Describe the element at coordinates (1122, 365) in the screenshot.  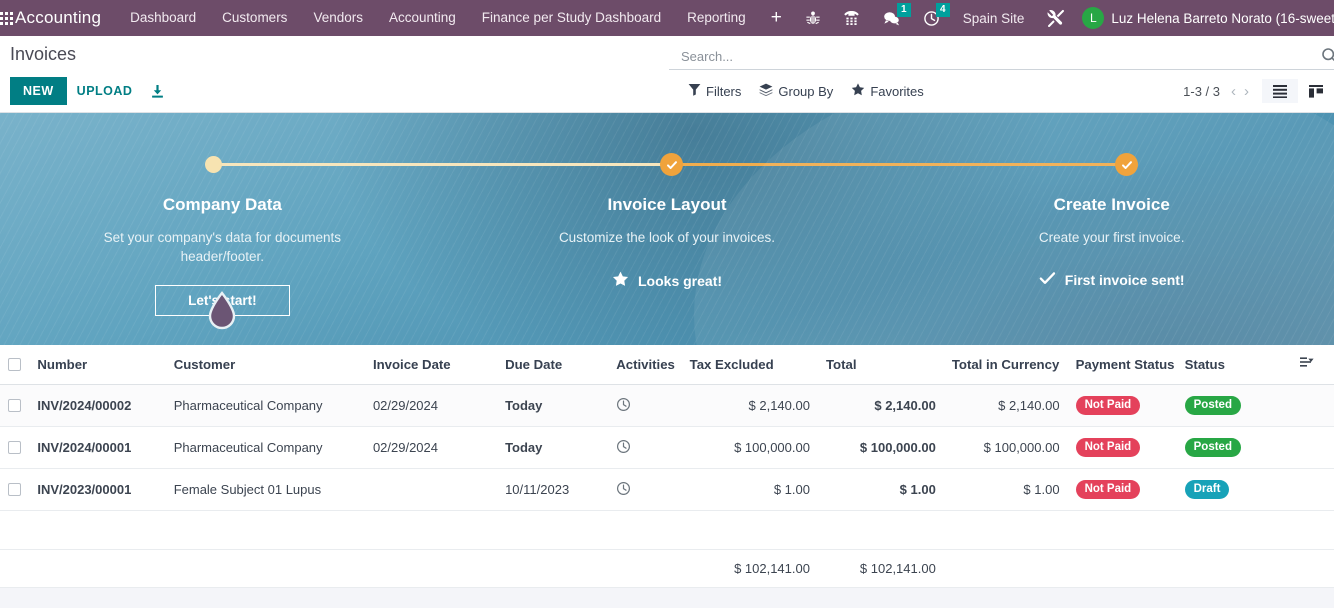
I see `column-header-payment-status: Payment Status` at that location.